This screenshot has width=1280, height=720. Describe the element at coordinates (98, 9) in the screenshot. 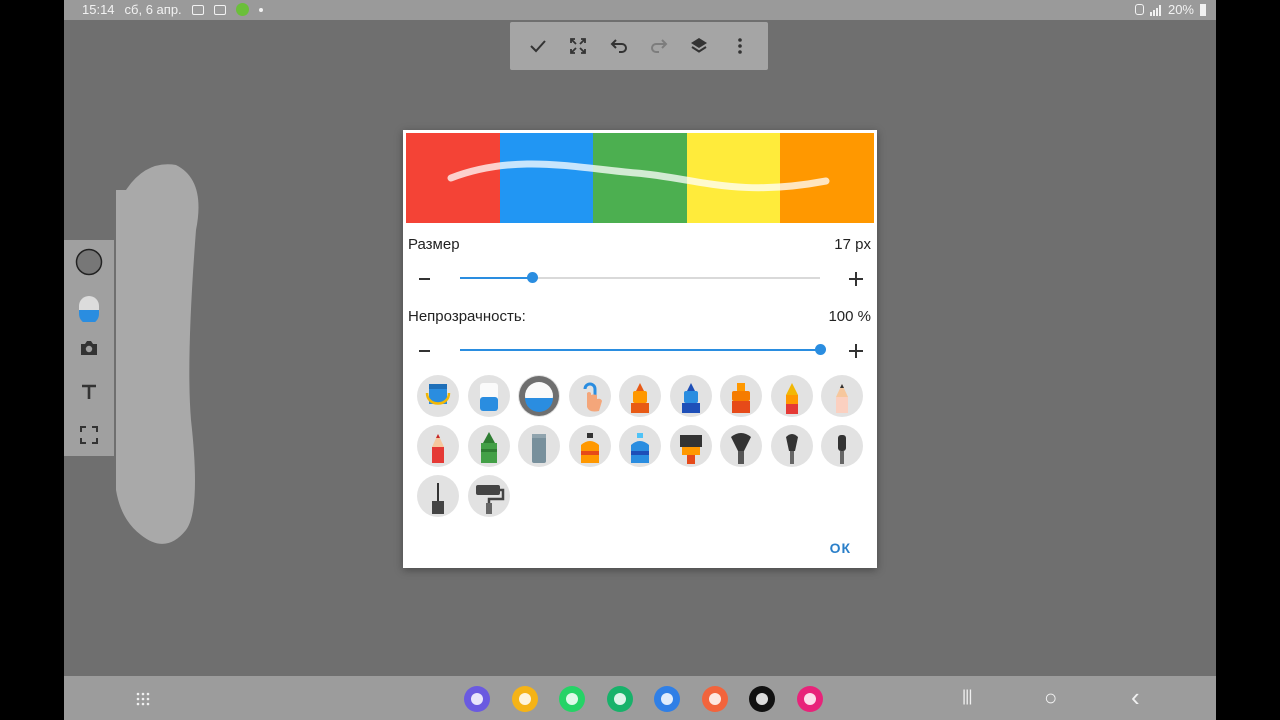

I see `status-time: 15:14` at that location.